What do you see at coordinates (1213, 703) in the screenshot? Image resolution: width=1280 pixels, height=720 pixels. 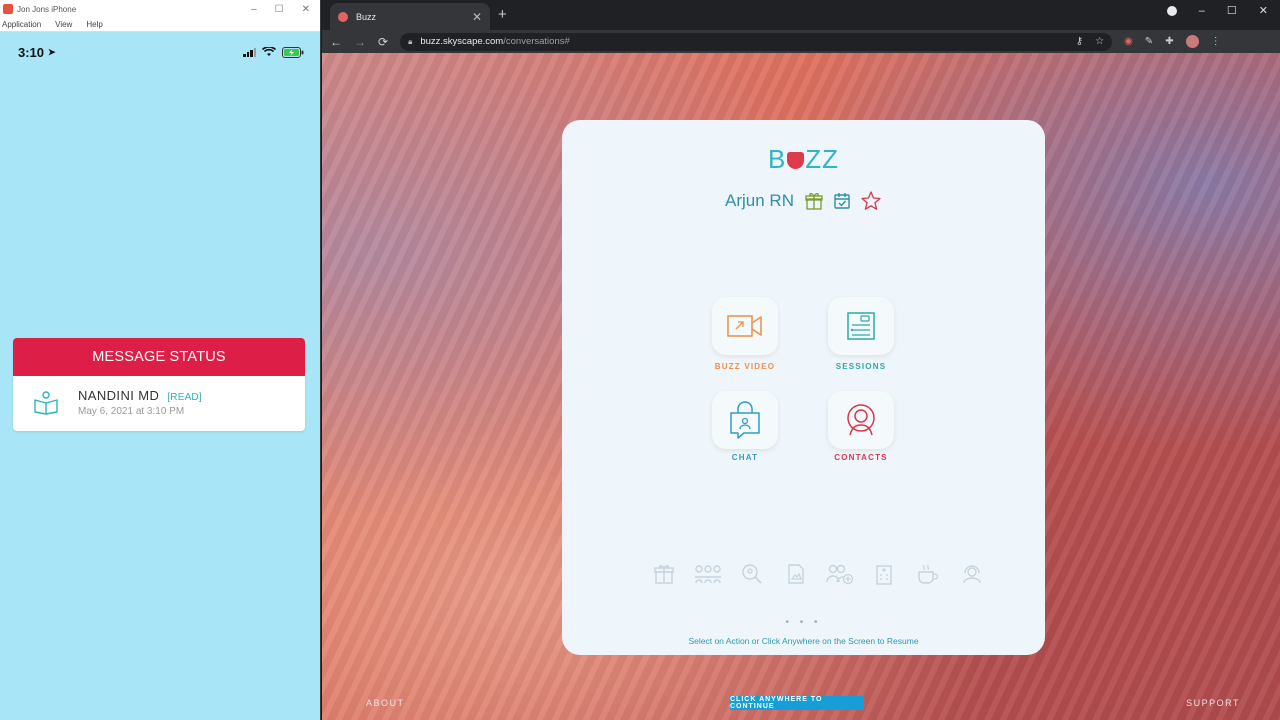 I see `support-link: SUPPORT` at bounding box center [1213, 703].